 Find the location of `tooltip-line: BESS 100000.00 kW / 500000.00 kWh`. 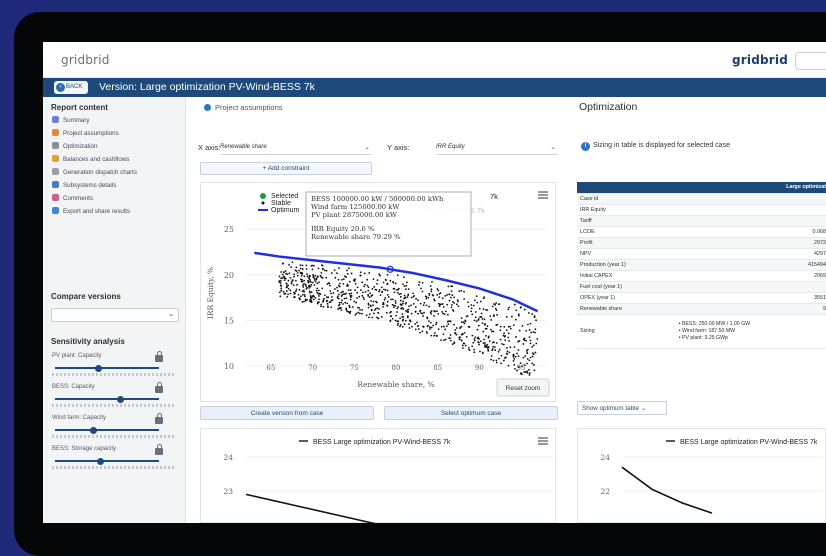

tooltip-line: BESS 100000.00 kW / 500000.00 kWh is located at coordinates (377, 199).